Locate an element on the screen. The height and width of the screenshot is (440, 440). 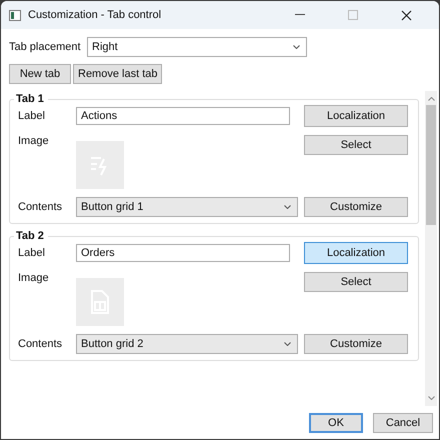
group-title: Tab 2 is located at coordinates (30, 236).